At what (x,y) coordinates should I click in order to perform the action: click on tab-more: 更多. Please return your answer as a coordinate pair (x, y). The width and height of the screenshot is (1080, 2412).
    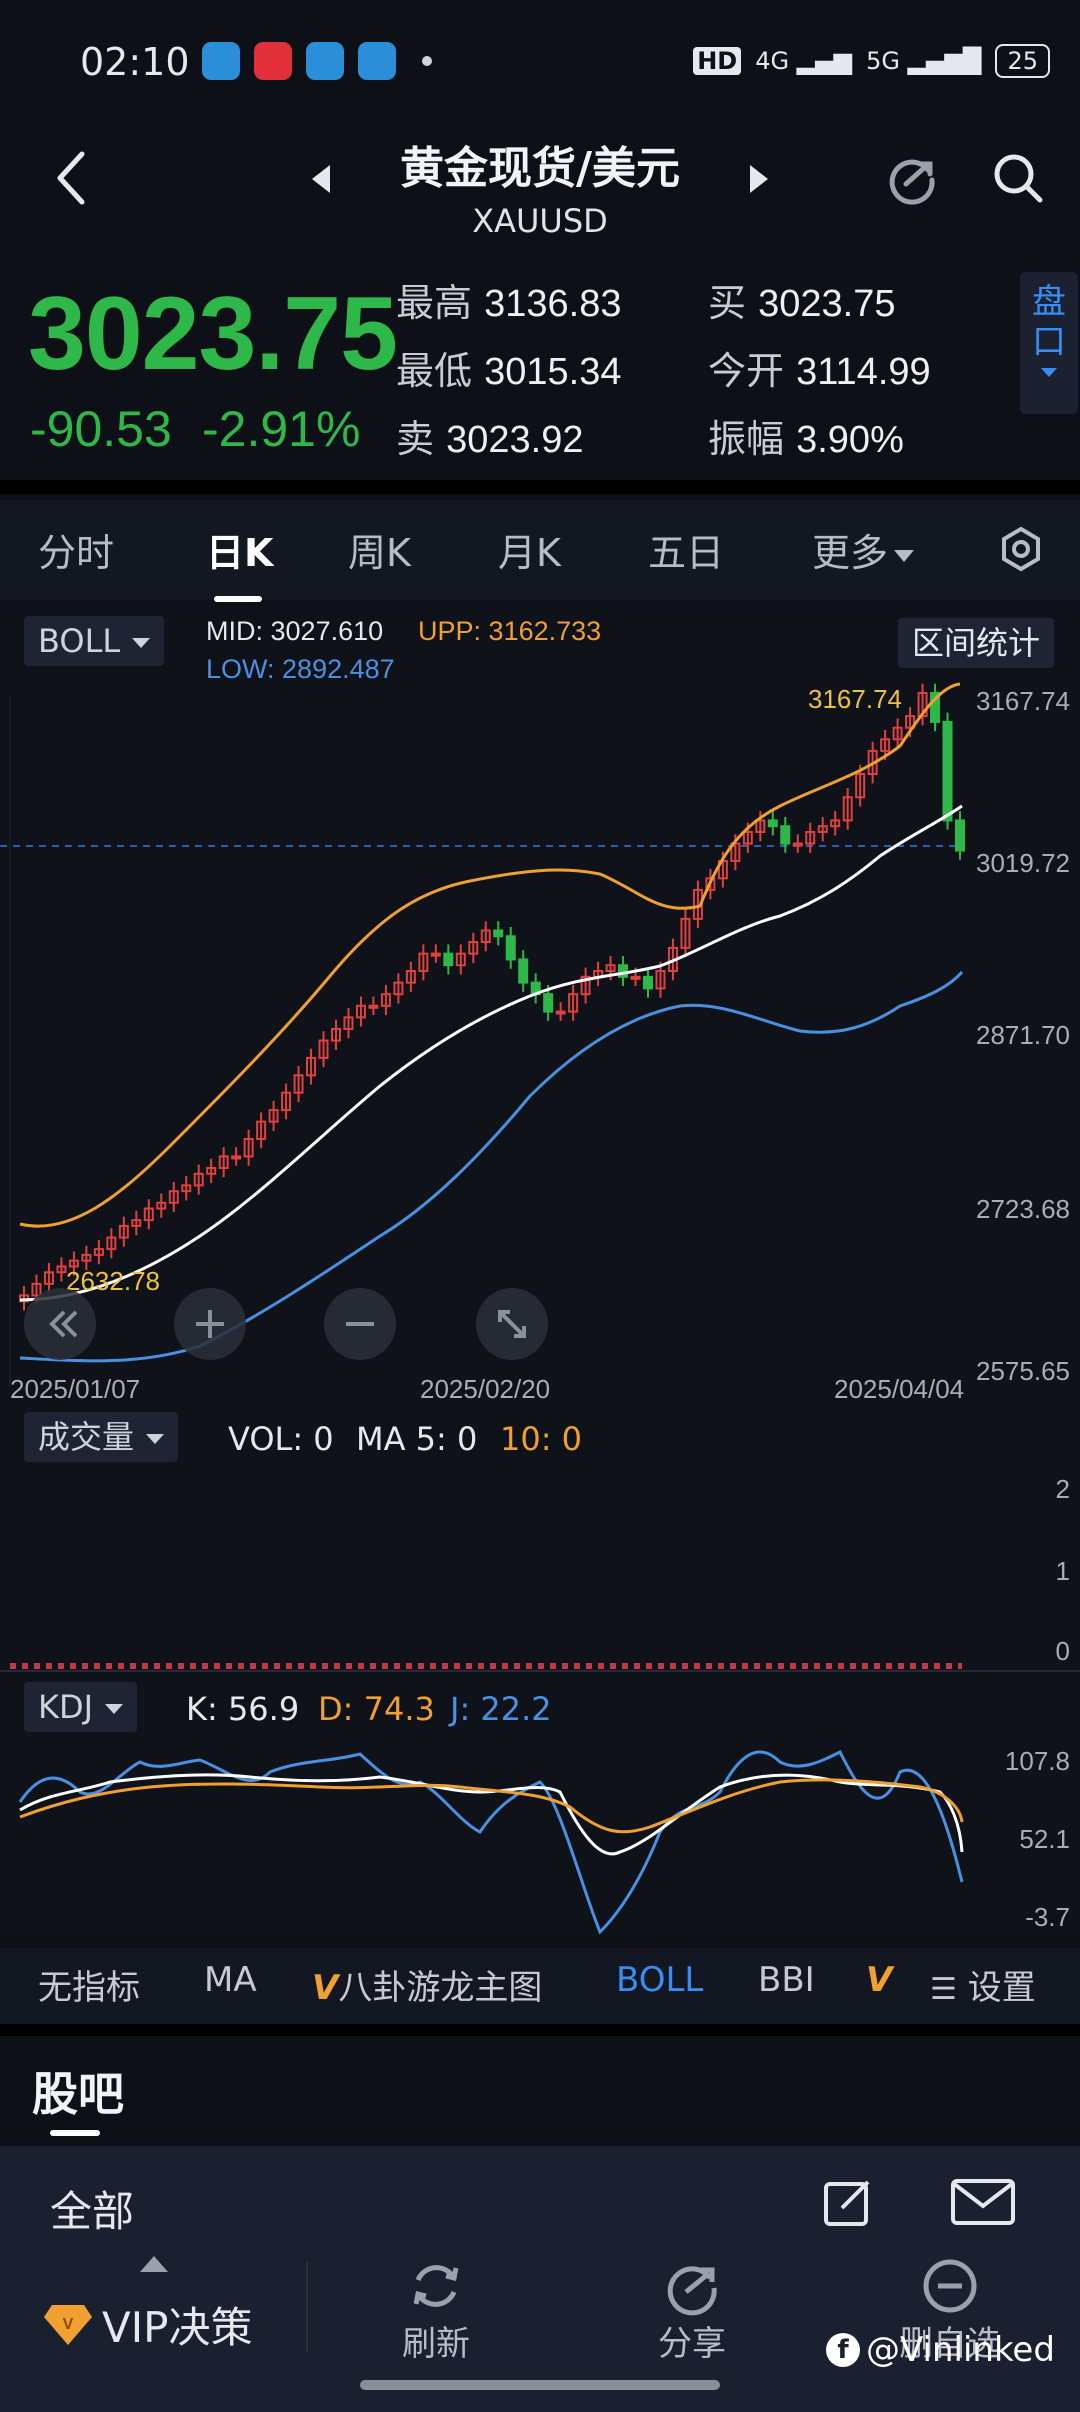
    Looking at the image, I should click on (863, 549).